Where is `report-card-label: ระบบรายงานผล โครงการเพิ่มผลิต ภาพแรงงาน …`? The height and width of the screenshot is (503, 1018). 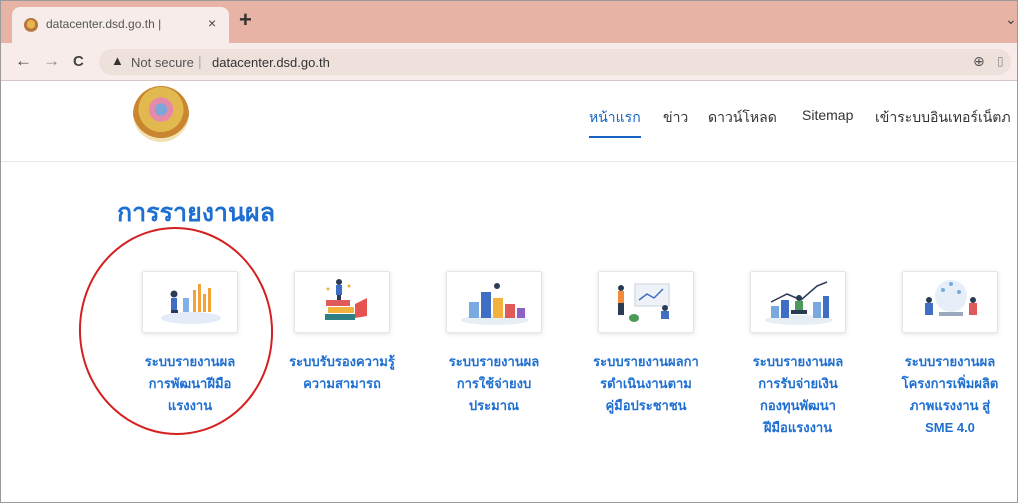 report-card-label: ระบบรายงานผล โครงการเพิ่มผลิต ภาพแรงงาน … is located at coordinates (948, 395).